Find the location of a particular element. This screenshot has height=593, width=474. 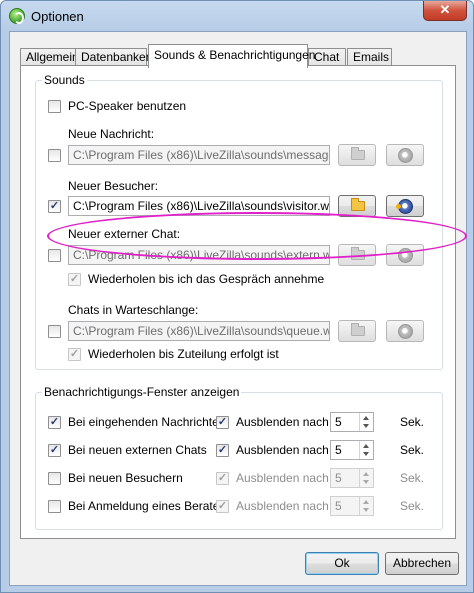

pc-speaker-label: PC-Speaker benutzen is located at coordinates (127, 106).